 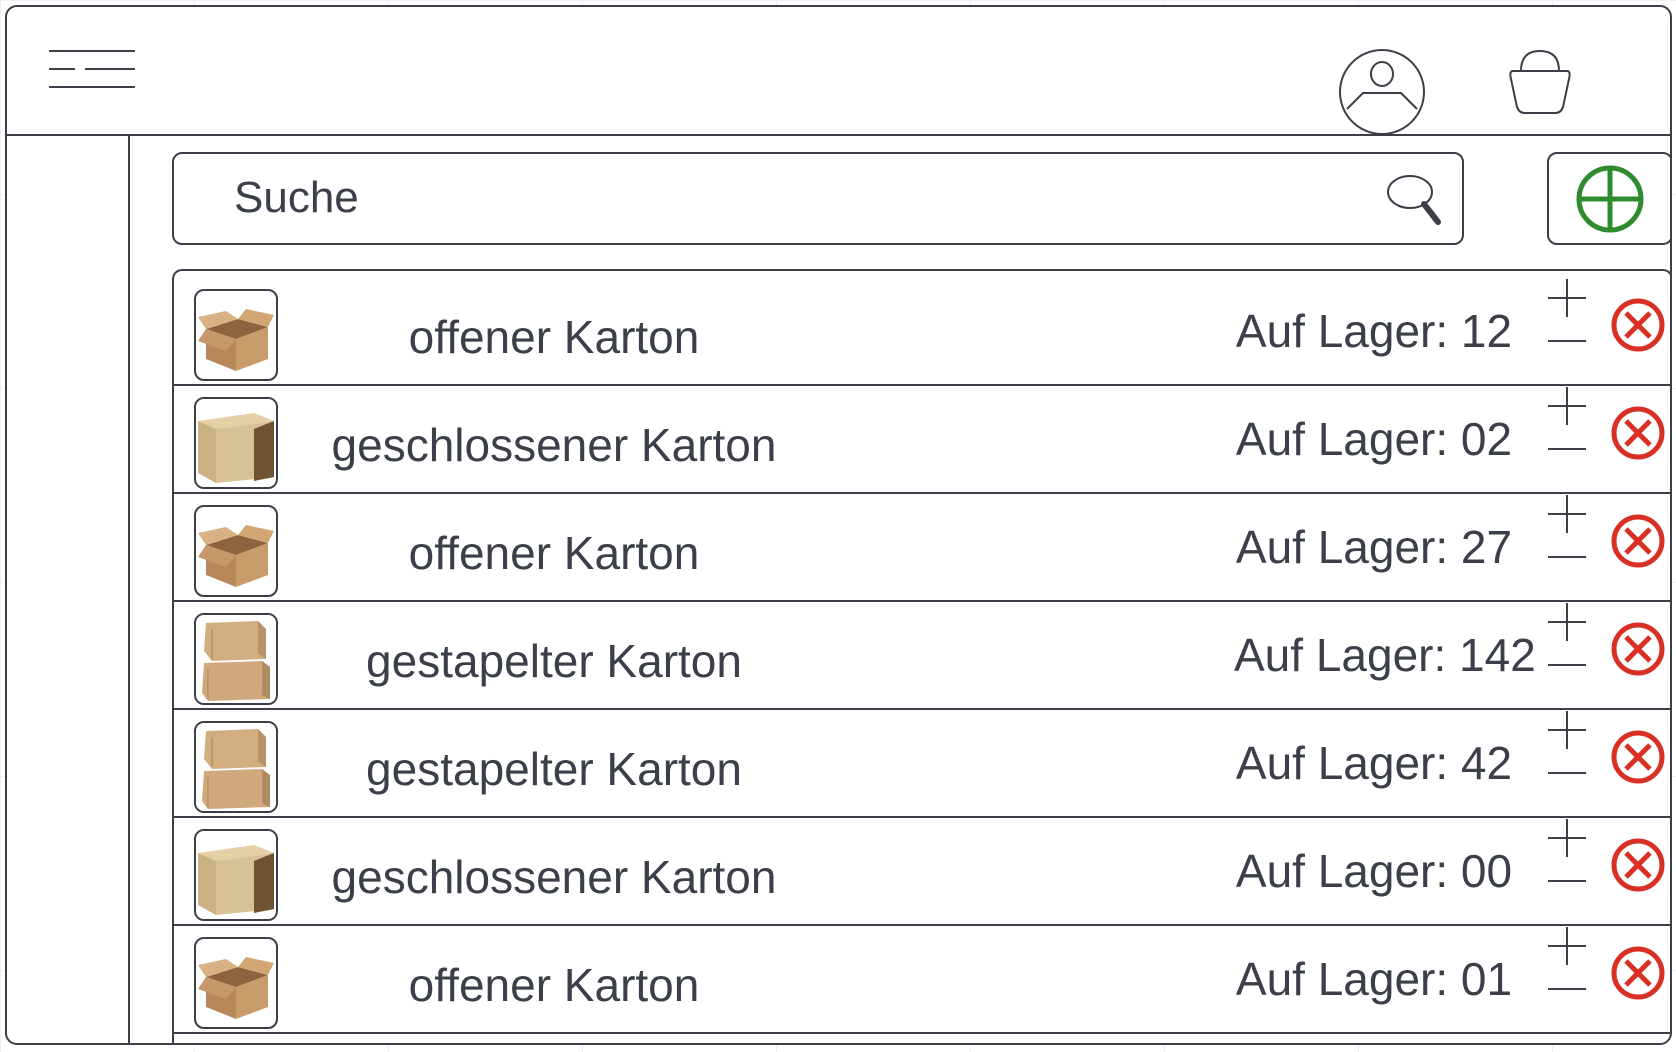 I want to click on stock-count: Auf Lager: 01, so click(x=1374, y=979).